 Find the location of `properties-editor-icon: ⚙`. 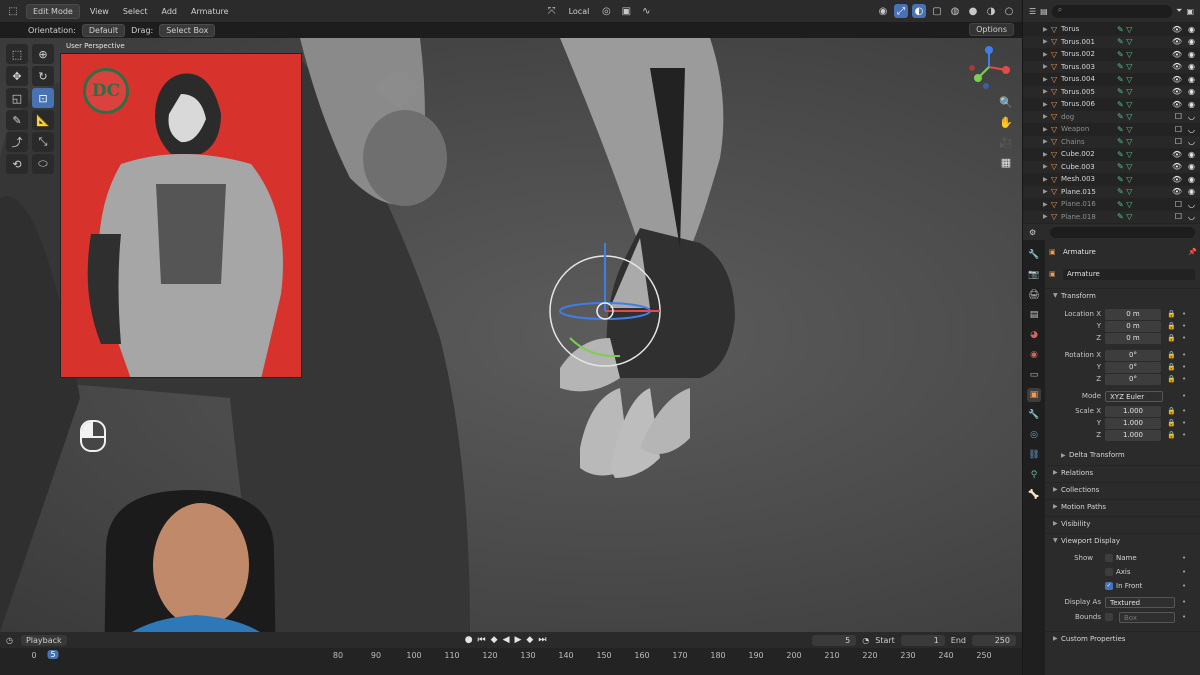

properties-editor-icon: ⚙ is located at coordinates (1032, 232).